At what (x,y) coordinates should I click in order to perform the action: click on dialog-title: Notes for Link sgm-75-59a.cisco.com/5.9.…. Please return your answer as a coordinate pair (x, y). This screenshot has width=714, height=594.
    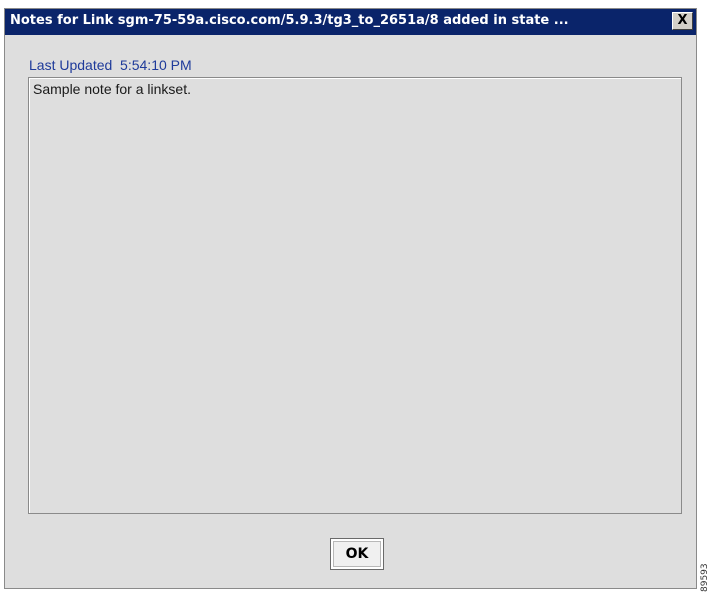
    Looking at the image, I should click on (289, 20).